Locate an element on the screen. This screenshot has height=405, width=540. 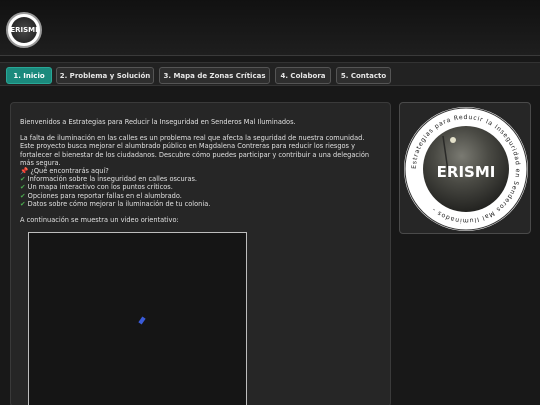
question-text: ¿Qué encontrarás aquí? is located at coordinates (69, 171).